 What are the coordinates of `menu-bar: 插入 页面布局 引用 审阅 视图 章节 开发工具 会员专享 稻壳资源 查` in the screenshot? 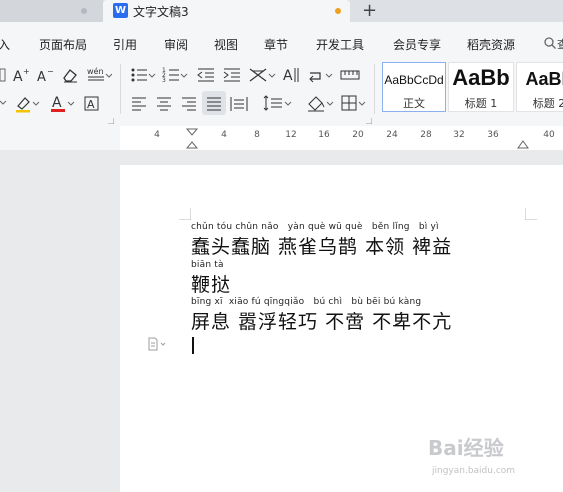 It's located at (281, 39).